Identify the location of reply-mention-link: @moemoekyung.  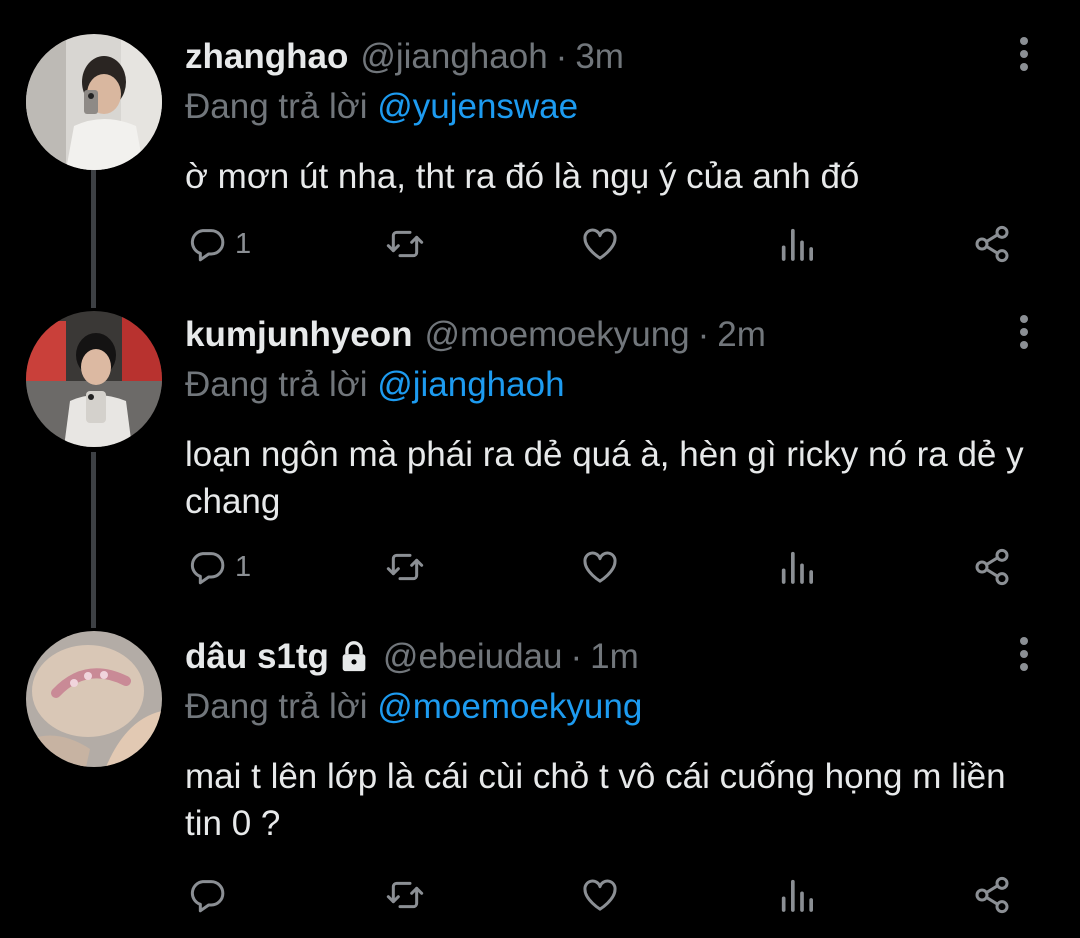
(509, 706).